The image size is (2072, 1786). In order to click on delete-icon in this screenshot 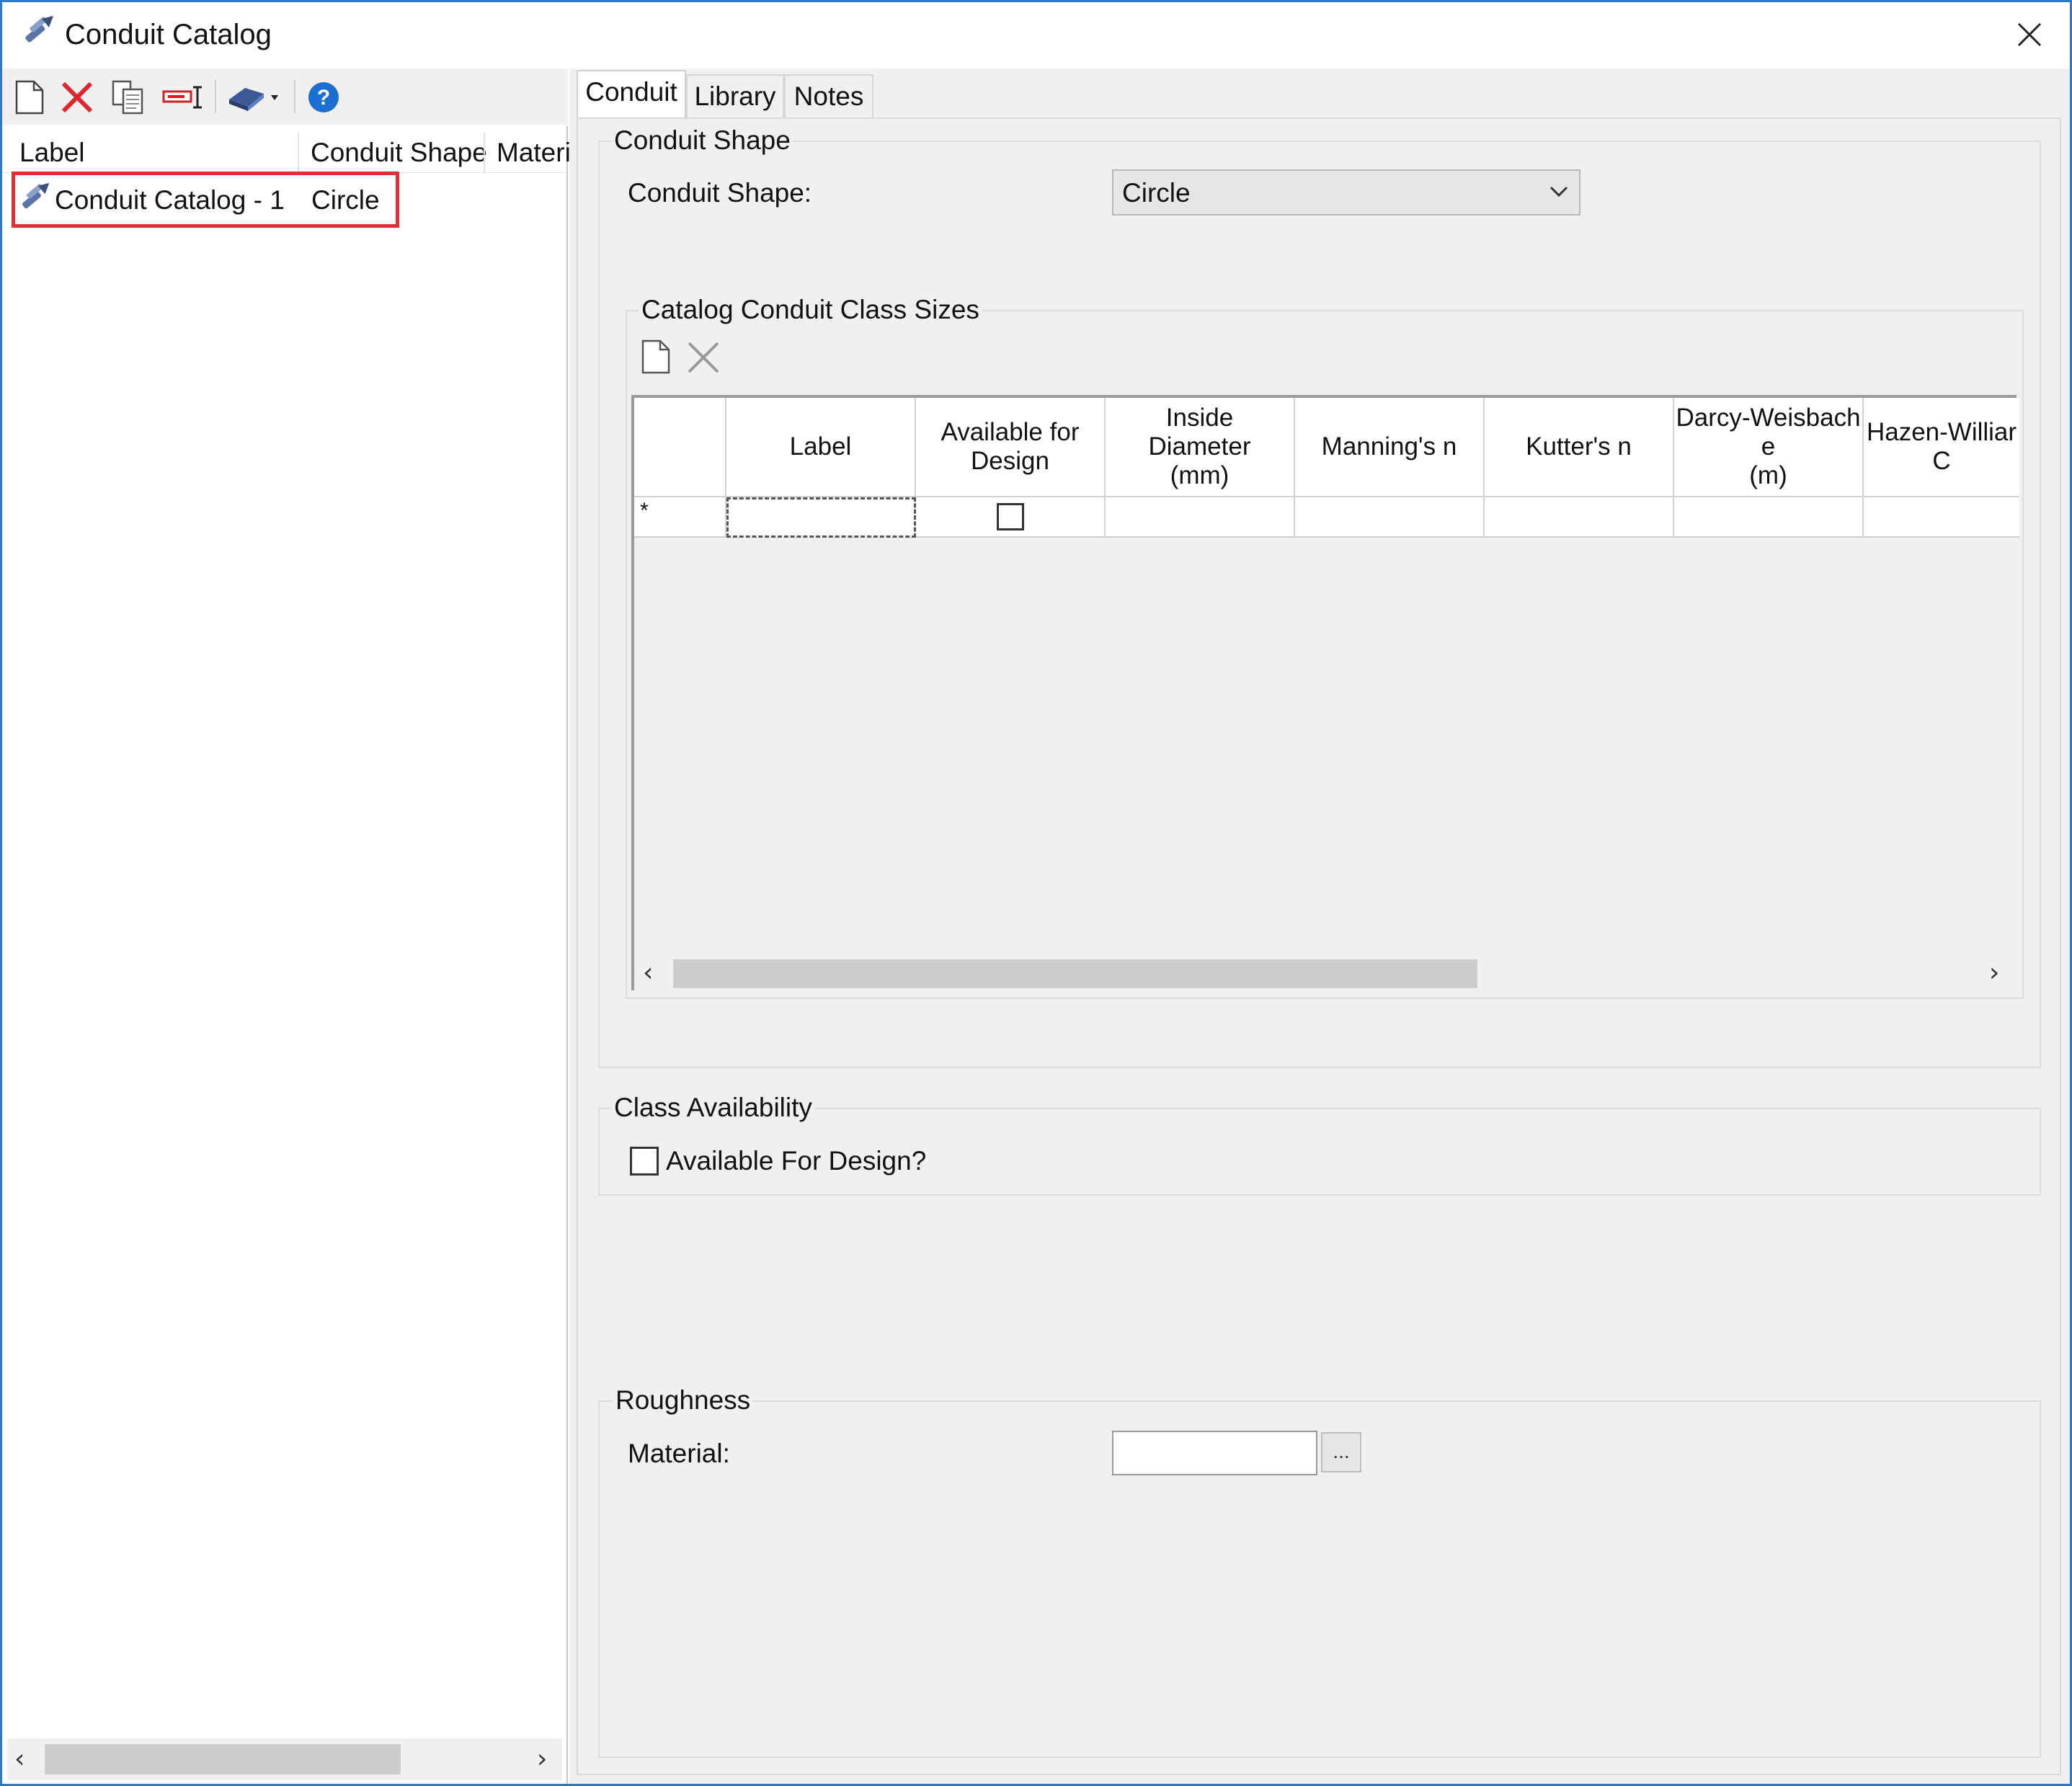, I will do `click(77, 97)`.